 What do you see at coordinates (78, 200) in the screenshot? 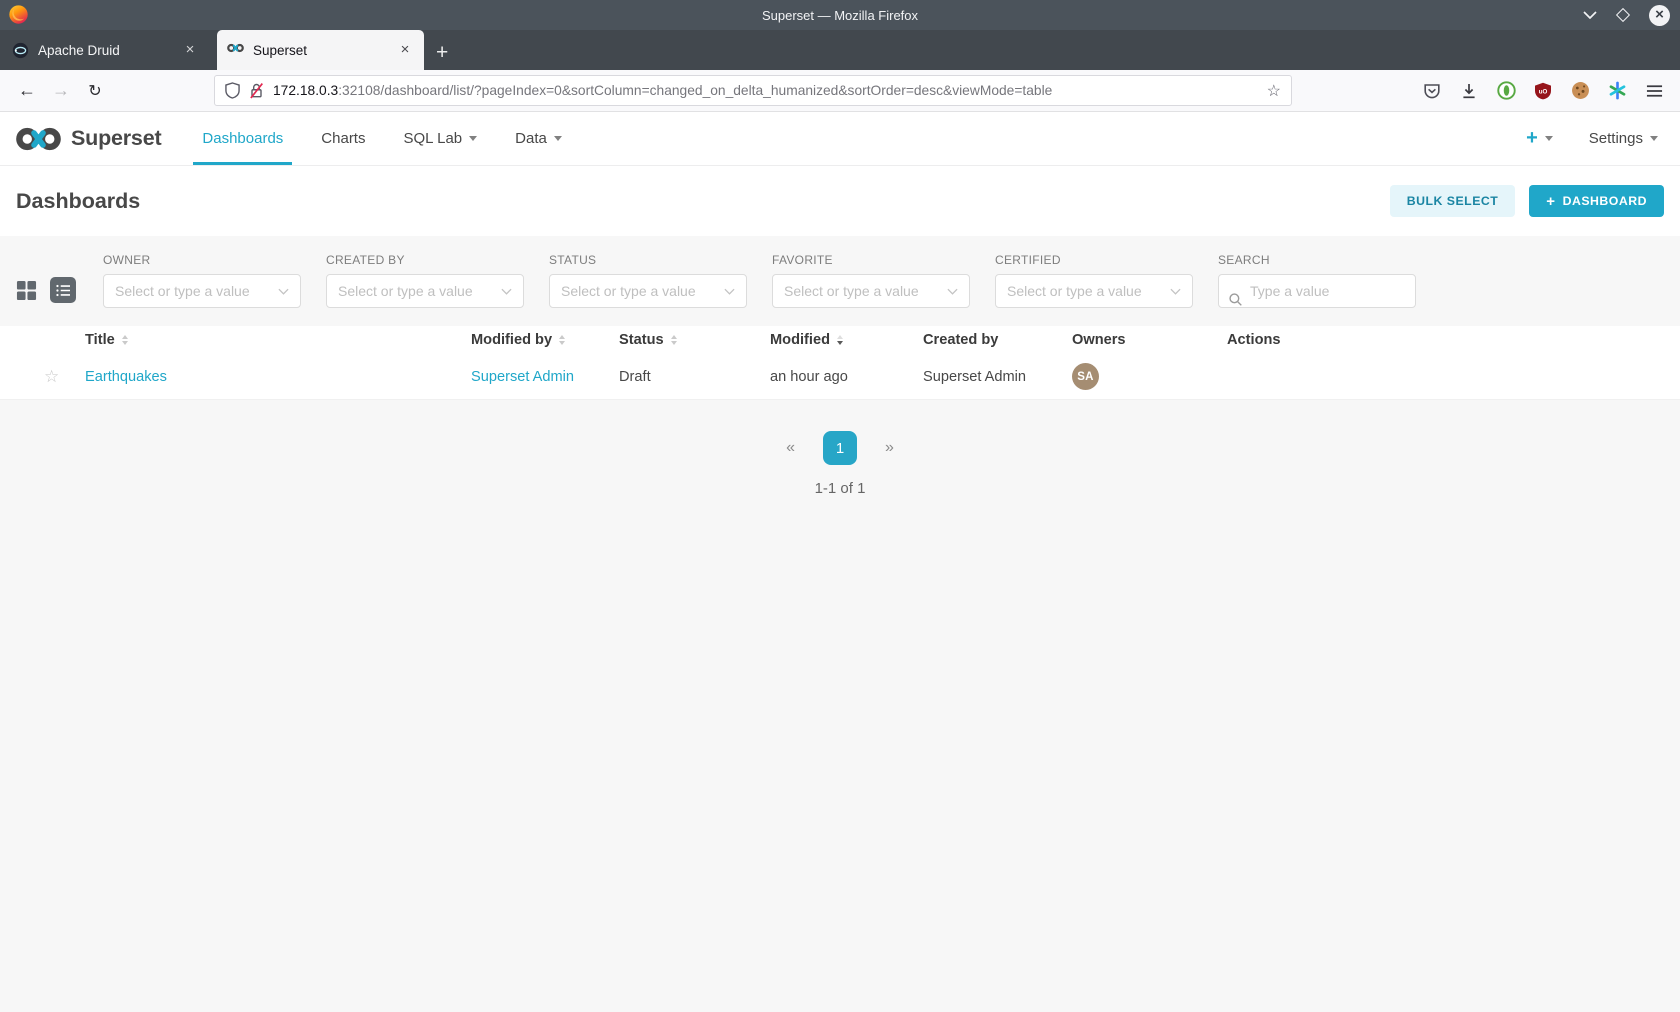
I see `page-title: Dashboards` at bounding box center [78, 200].